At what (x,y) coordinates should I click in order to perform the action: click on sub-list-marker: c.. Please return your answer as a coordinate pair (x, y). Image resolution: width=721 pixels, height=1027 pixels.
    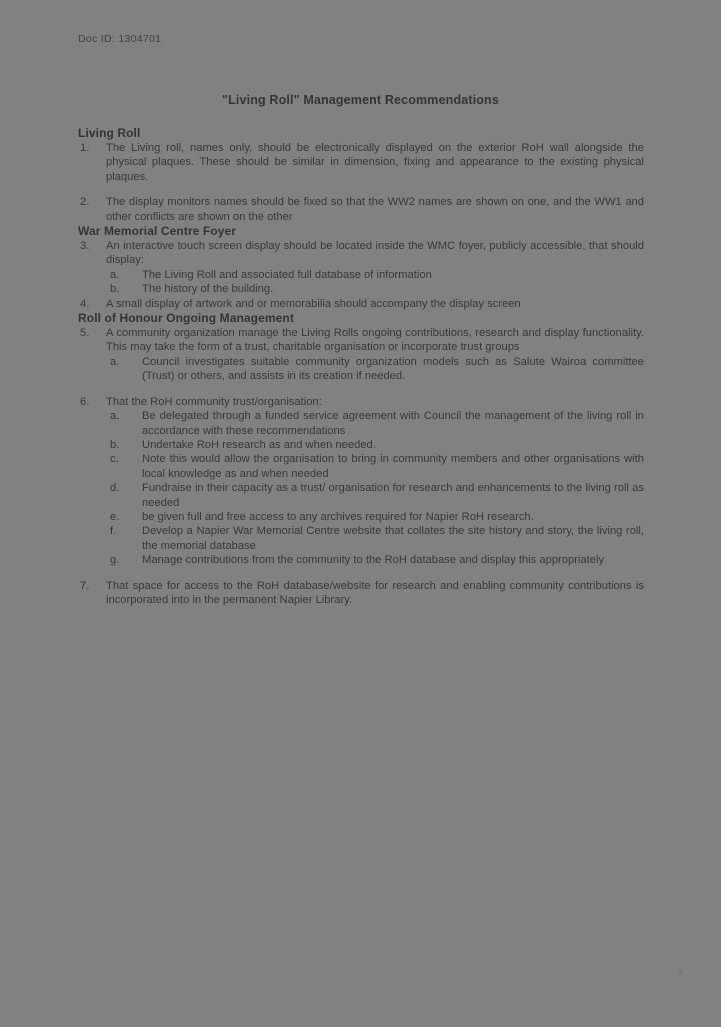
    Looking at the image, I should click on (114, 459).